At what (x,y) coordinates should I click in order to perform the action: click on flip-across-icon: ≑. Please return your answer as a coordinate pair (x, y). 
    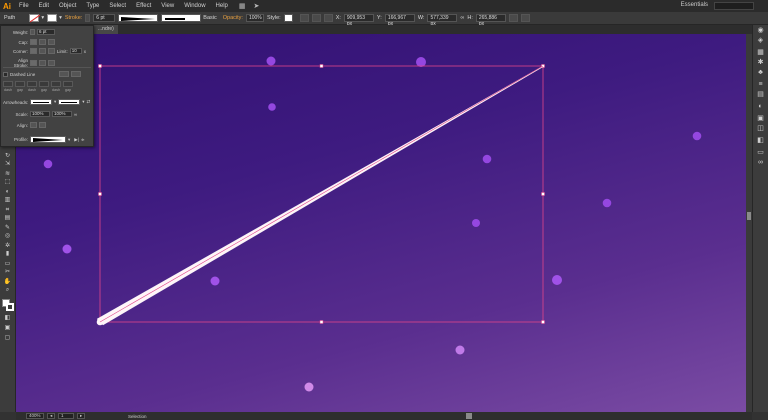
    Looking at the image, I should click on (83, 140).